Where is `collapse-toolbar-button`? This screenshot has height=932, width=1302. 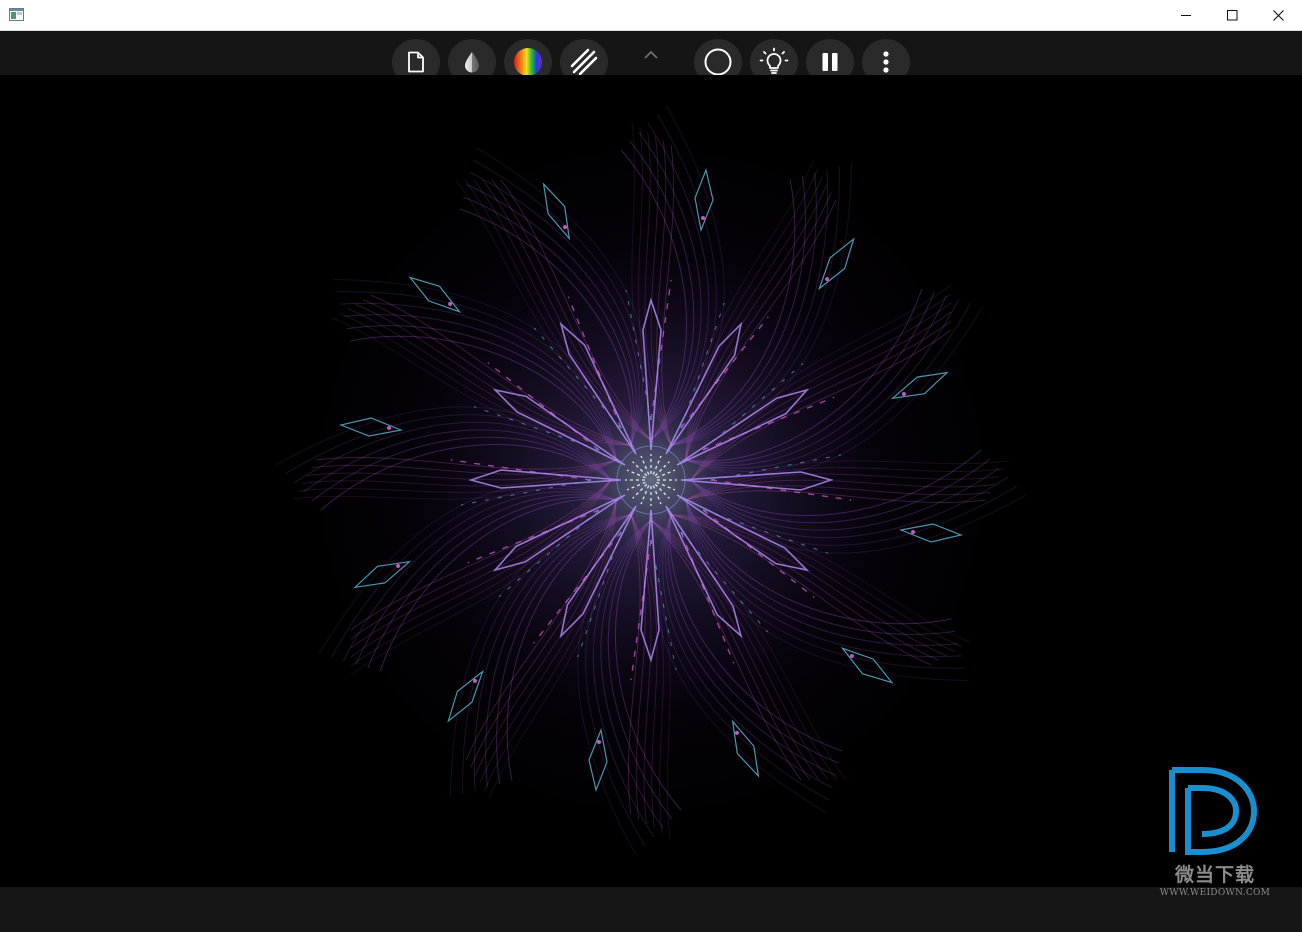
collapse-toolbar-button is located at coordinates (651, 55).